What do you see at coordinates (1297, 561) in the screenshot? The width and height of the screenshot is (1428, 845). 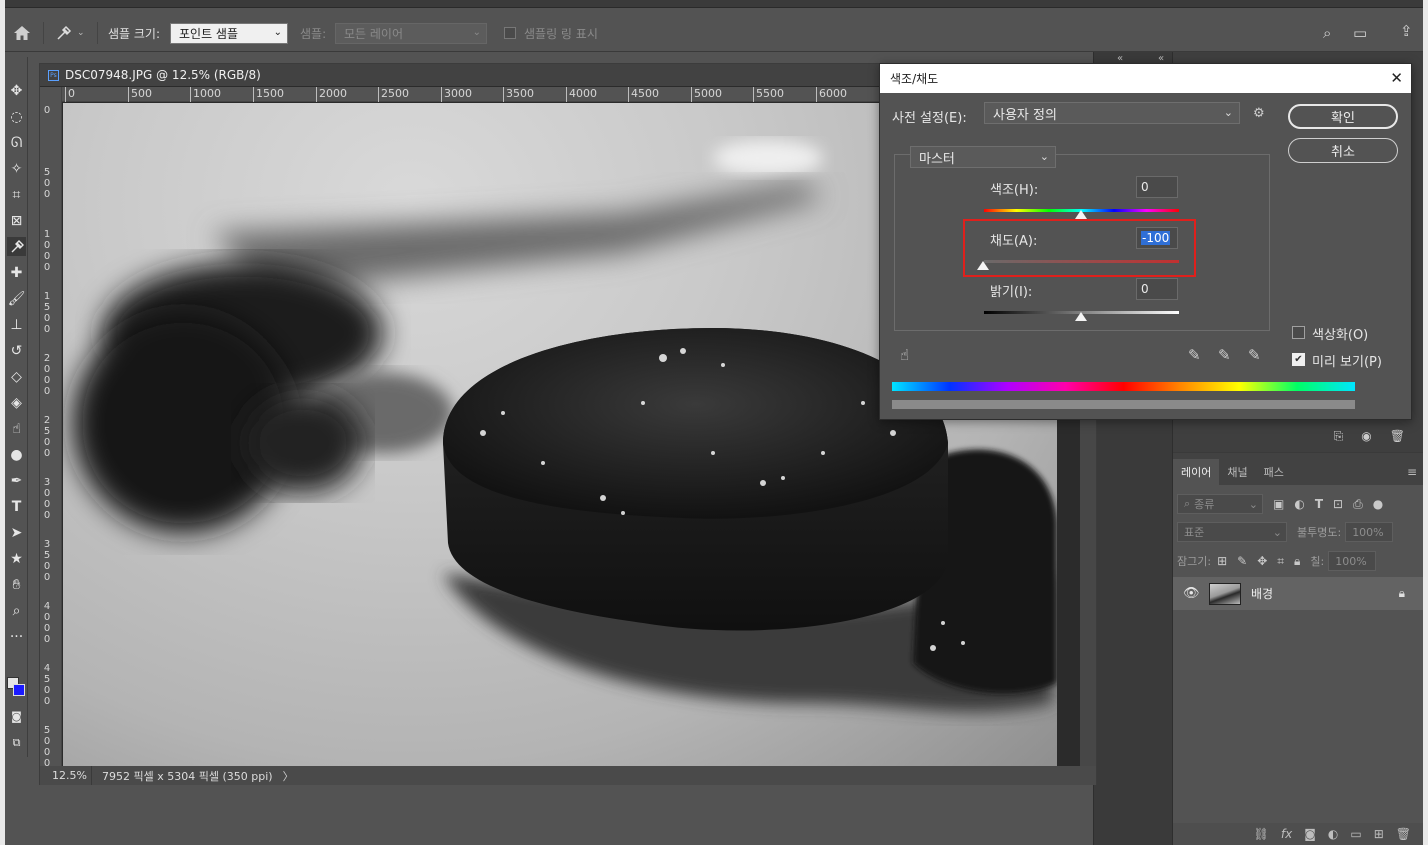 I see `lock-all-icon: 🔒︎` at bounding box center [1297, 561].